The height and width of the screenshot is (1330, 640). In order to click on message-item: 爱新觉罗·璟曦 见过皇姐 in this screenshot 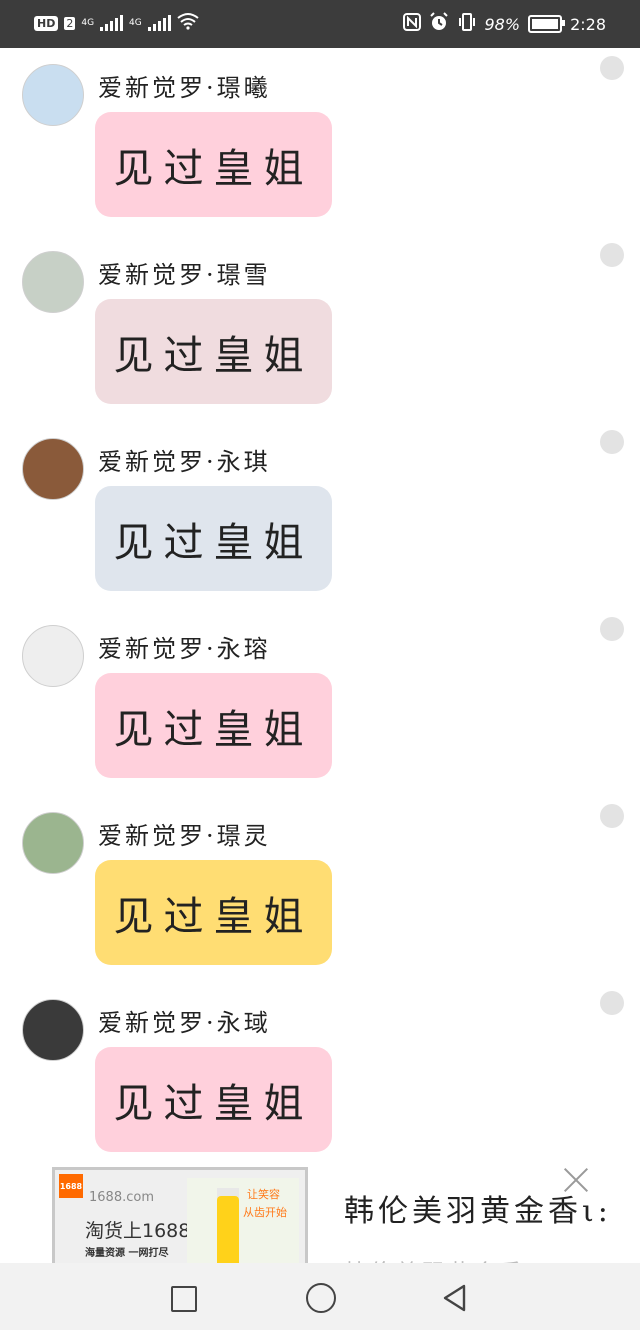, I will do `click(320, 133)`.